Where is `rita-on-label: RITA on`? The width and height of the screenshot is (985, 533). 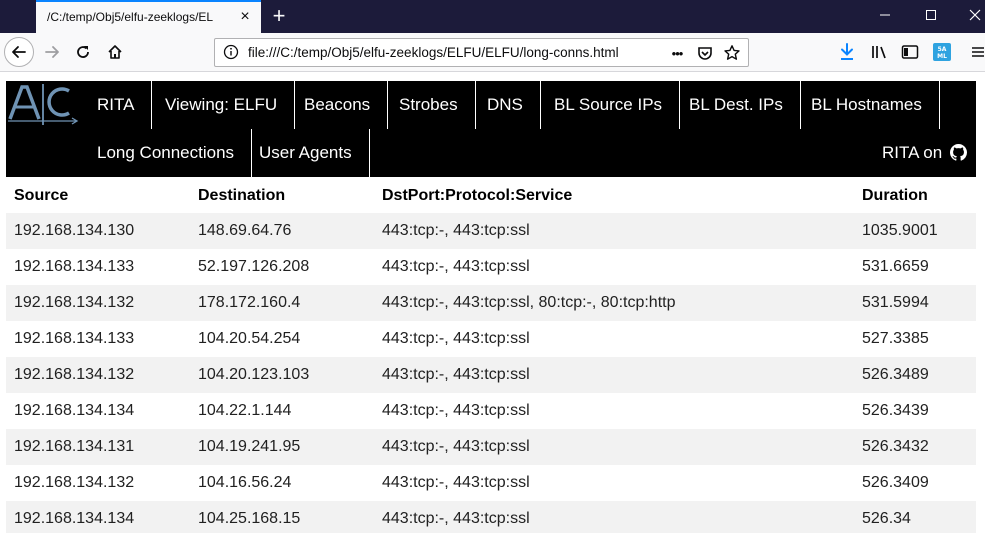
rita-on-label: RITA on is located at coordinates (912, 152).